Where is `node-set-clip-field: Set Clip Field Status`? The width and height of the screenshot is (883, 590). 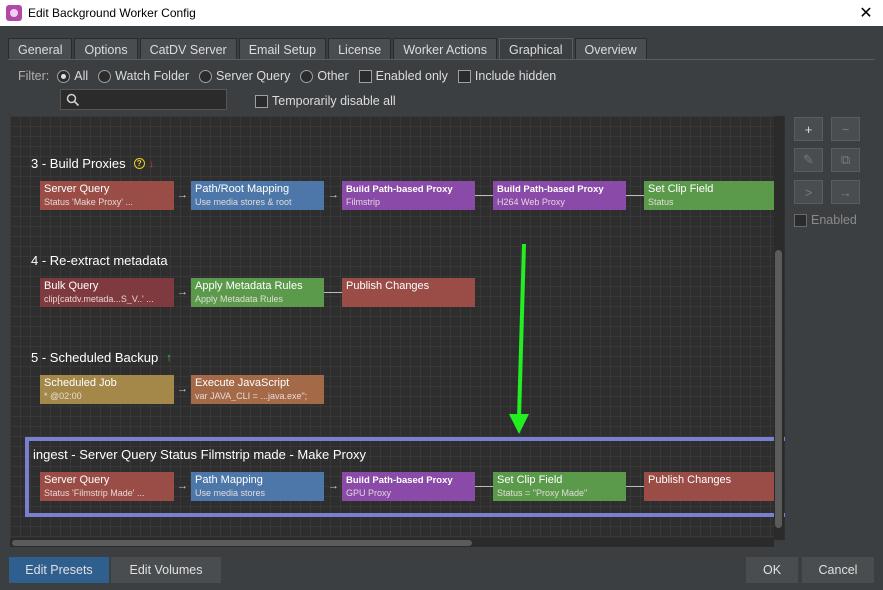 node-set-clip-field: Set Clip Field Status is located at coordinates (709, 195).